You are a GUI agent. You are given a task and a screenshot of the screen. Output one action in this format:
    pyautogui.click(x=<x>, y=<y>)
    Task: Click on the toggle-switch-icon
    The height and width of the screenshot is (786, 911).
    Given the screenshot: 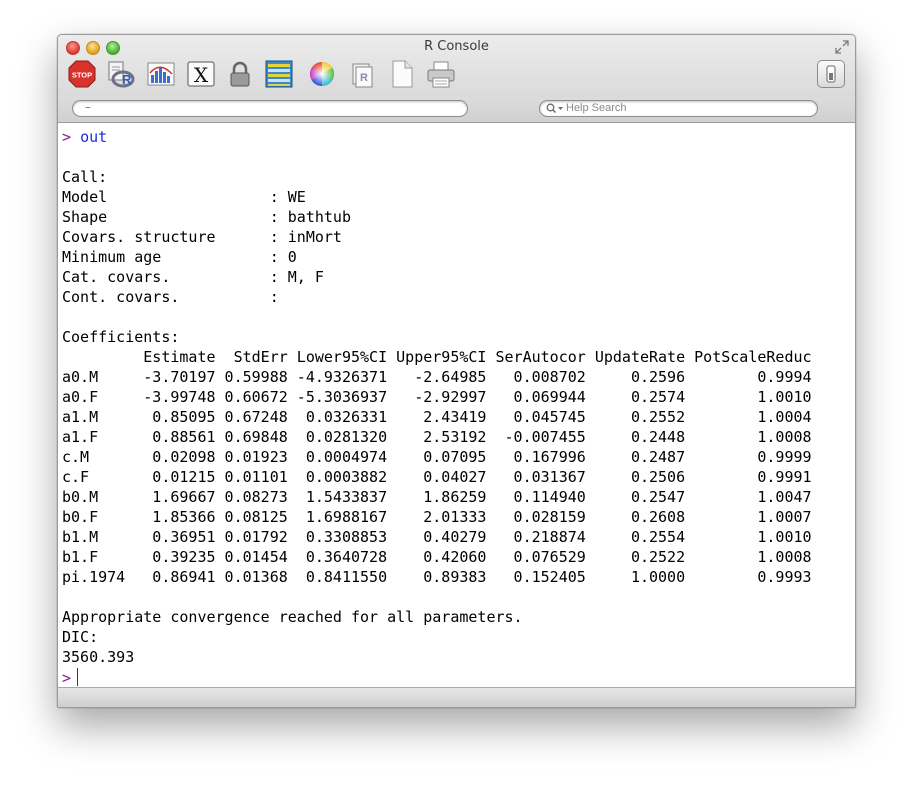 What is the action you would take?
    pyautogui.click(x=831, y=74)
    